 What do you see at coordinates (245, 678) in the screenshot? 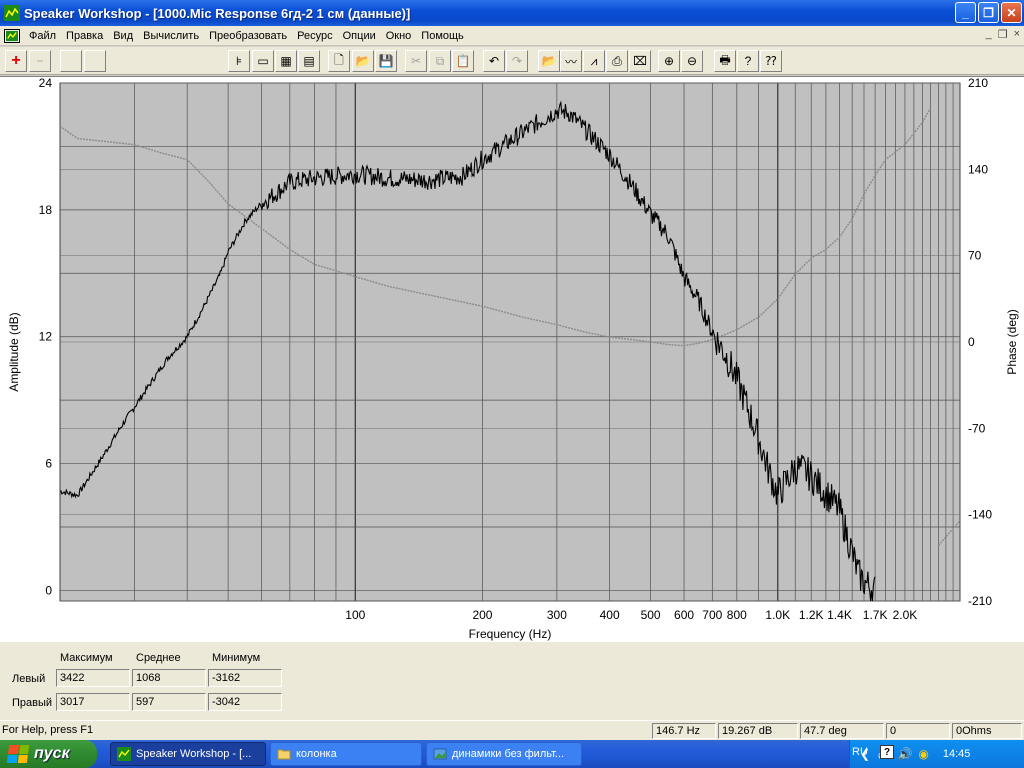
I see `stats-left-min: -3162` at bounding box center [245, 678].